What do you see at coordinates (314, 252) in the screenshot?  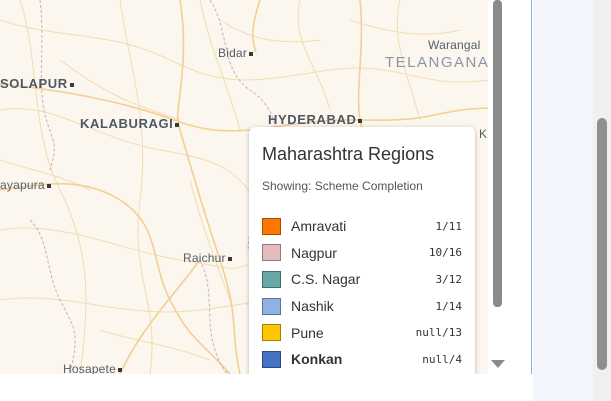 I see `legend-item-label: Nagpur` at bounding box center [314, 252].